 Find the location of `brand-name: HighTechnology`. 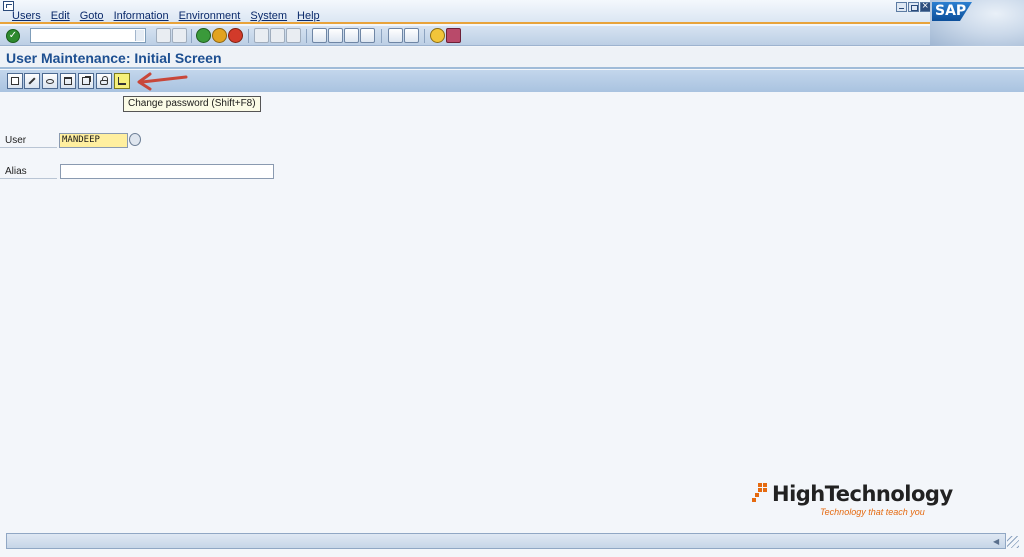

brand-name: HighTechnology is located at coordinates (862, 494).